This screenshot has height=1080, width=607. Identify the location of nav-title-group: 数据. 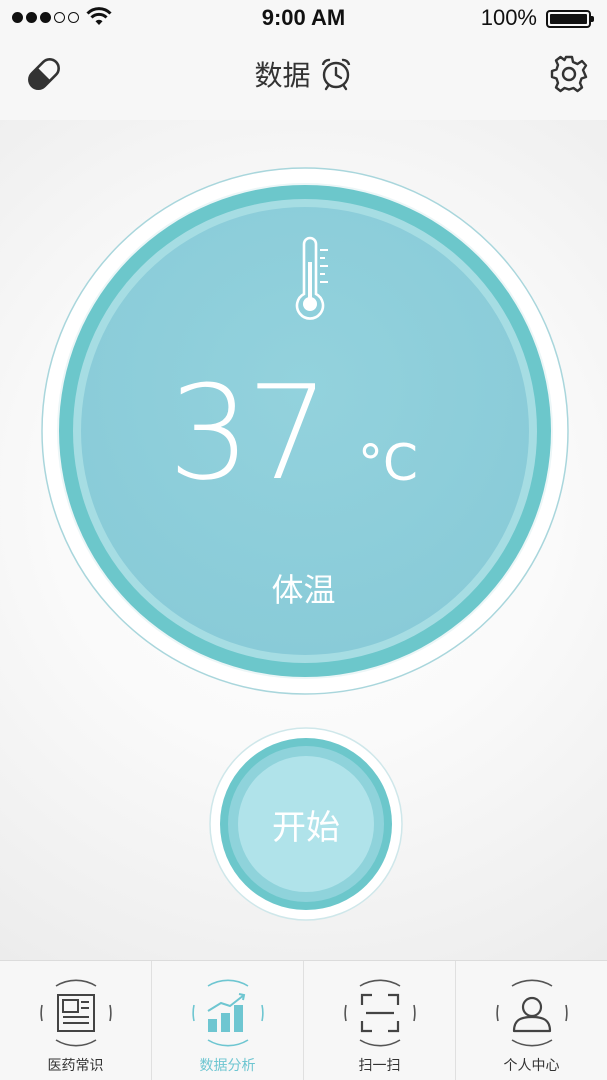
(303, 74).